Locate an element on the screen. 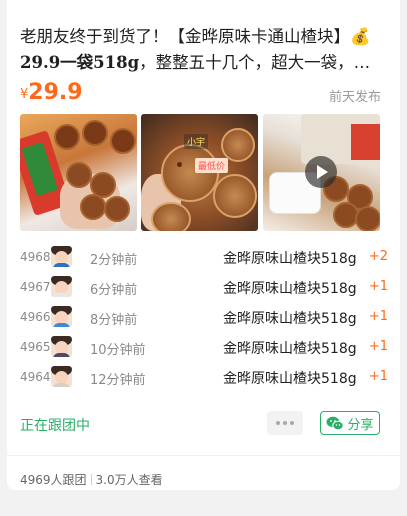 This screenshot has height=516, width=407. money-bag-icon: 💰 is located at coordinates (360, 36).